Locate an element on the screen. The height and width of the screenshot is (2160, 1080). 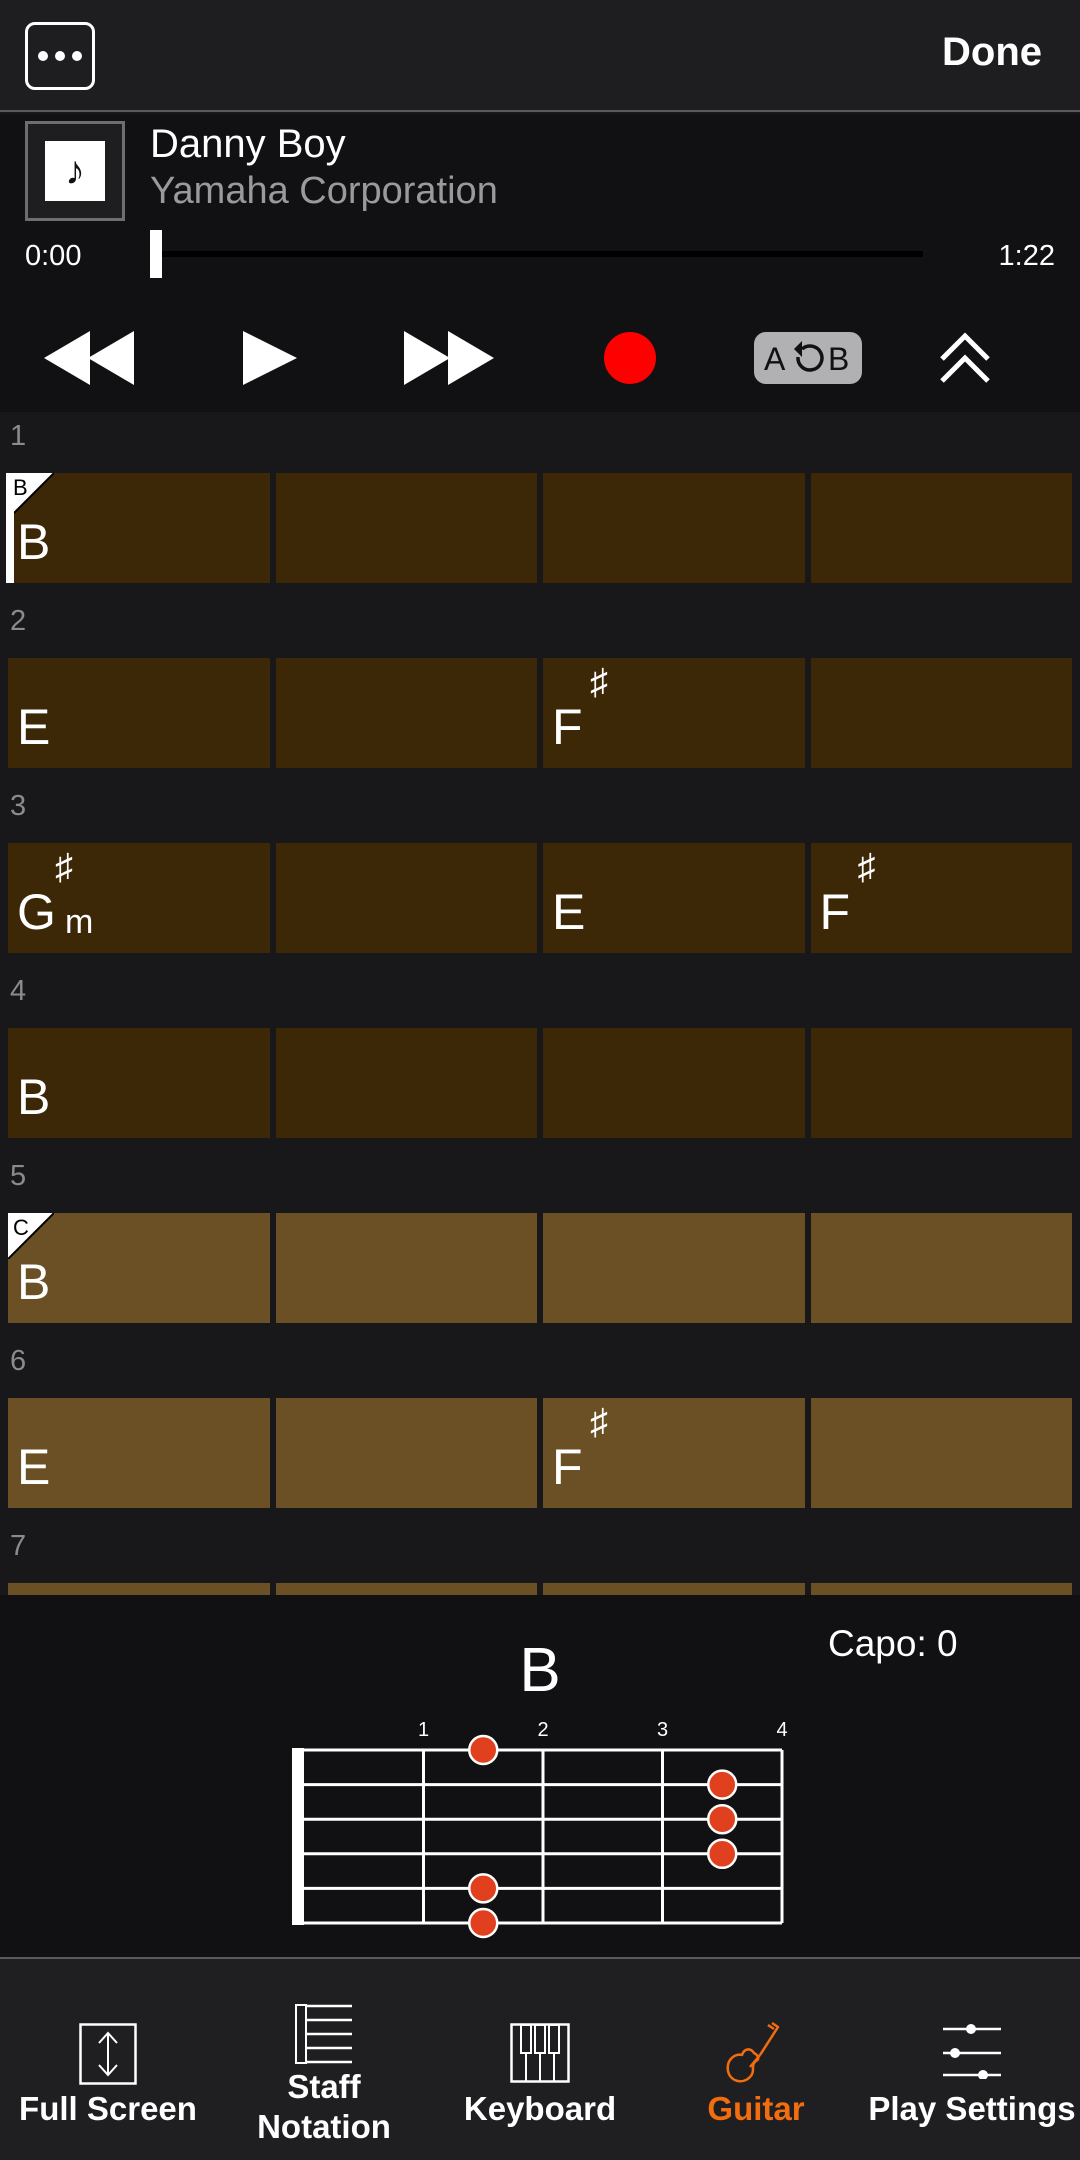
play-button is located at coordinates (270, 358).